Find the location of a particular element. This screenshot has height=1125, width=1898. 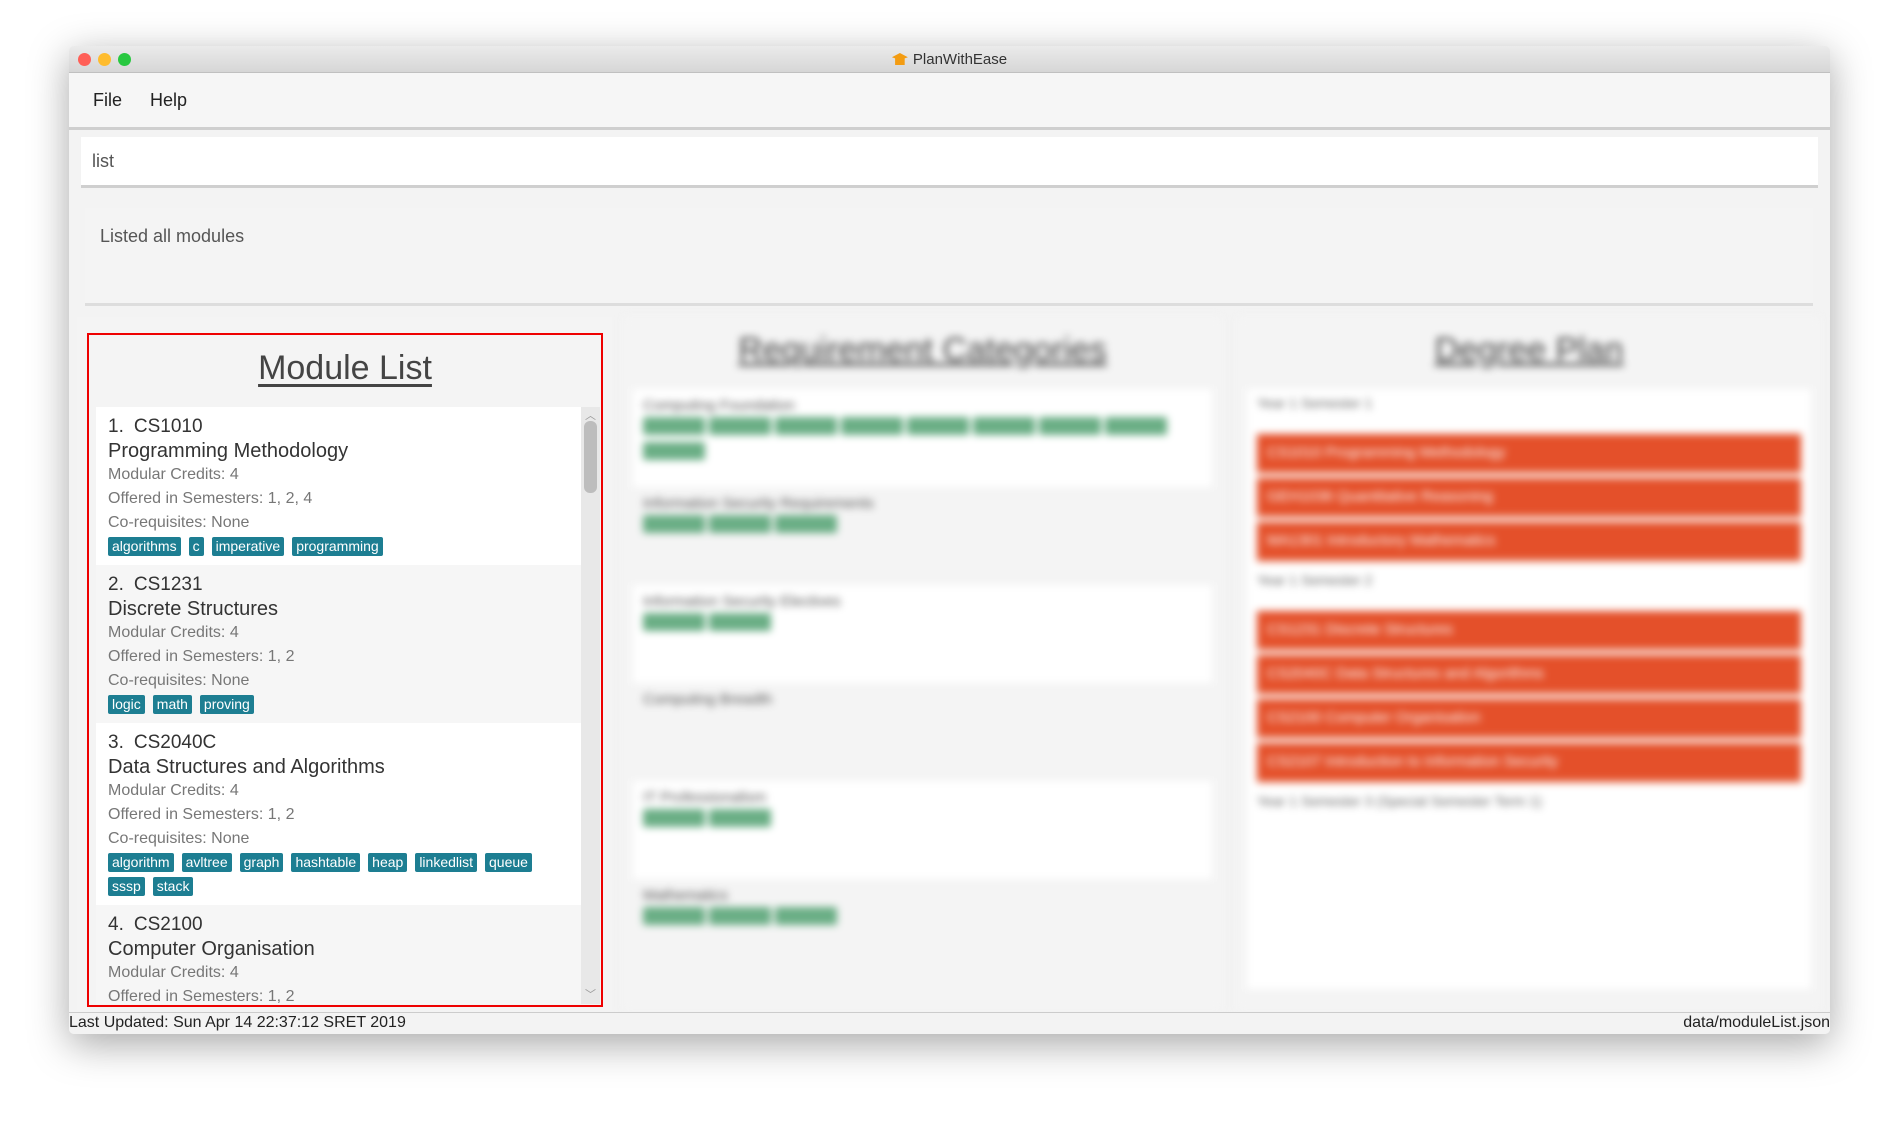

command-input: list is located at coordinates (949, 162).